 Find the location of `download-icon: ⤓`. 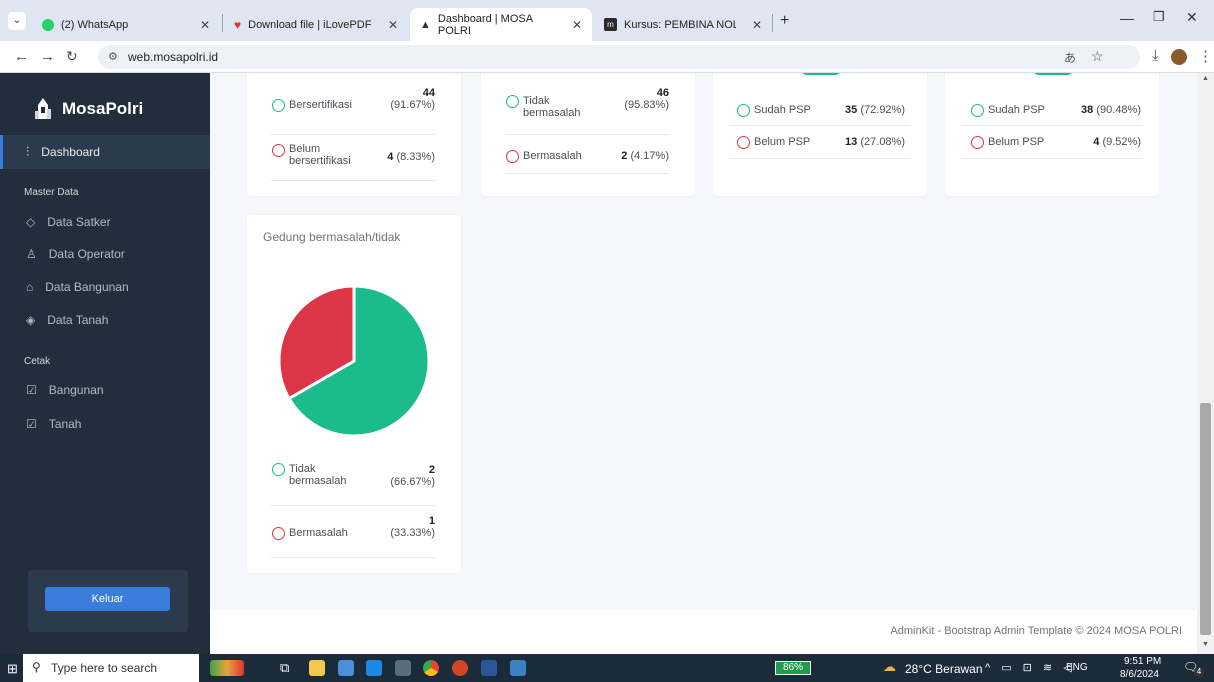

download-icon: ⤓ is located at coordinates (1155, 55).